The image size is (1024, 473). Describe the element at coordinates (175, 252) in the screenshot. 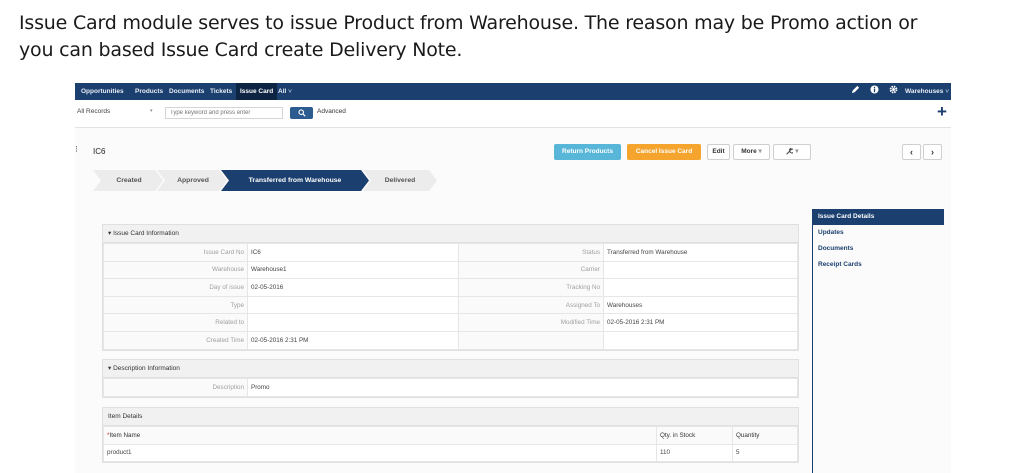

I see `field-label: Issue Card No` at that location.